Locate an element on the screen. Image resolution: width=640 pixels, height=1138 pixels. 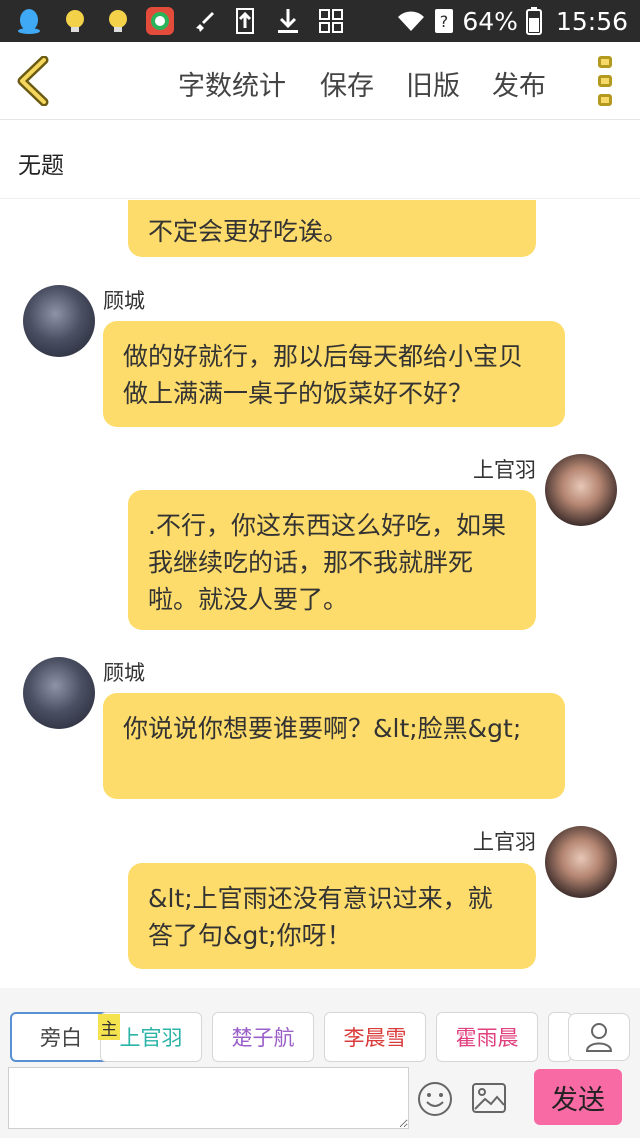
message-text: .不行，你这东西这么好吃，如果我继续吃的话，那不我就胖死啦。就没人要了。 is located at coordinates (327, 562).